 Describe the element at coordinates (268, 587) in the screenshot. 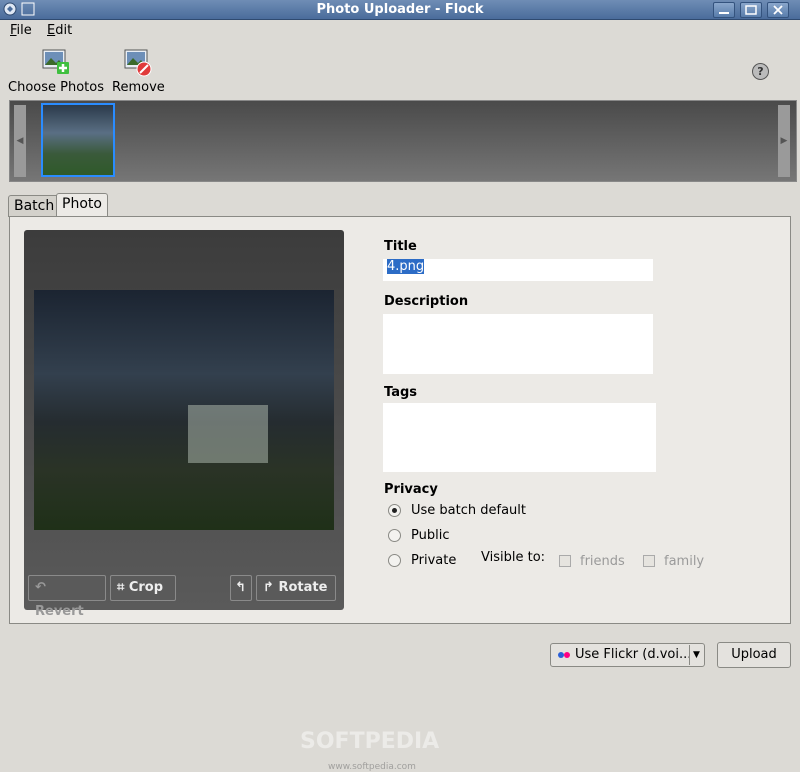

I see `rotate-right-icon: ↱` at that location.